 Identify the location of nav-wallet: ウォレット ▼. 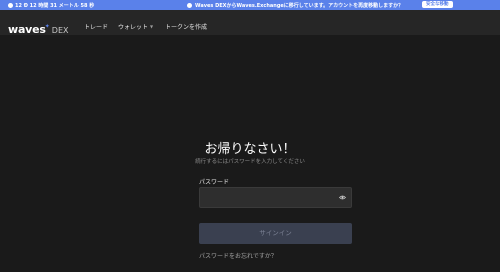
(135, 26).